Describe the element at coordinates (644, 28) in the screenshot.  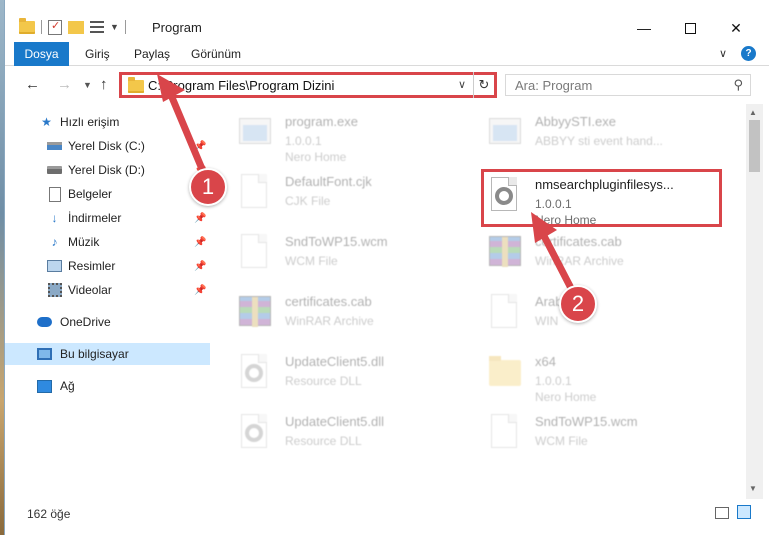
I see `minimize-button: —` at that location.